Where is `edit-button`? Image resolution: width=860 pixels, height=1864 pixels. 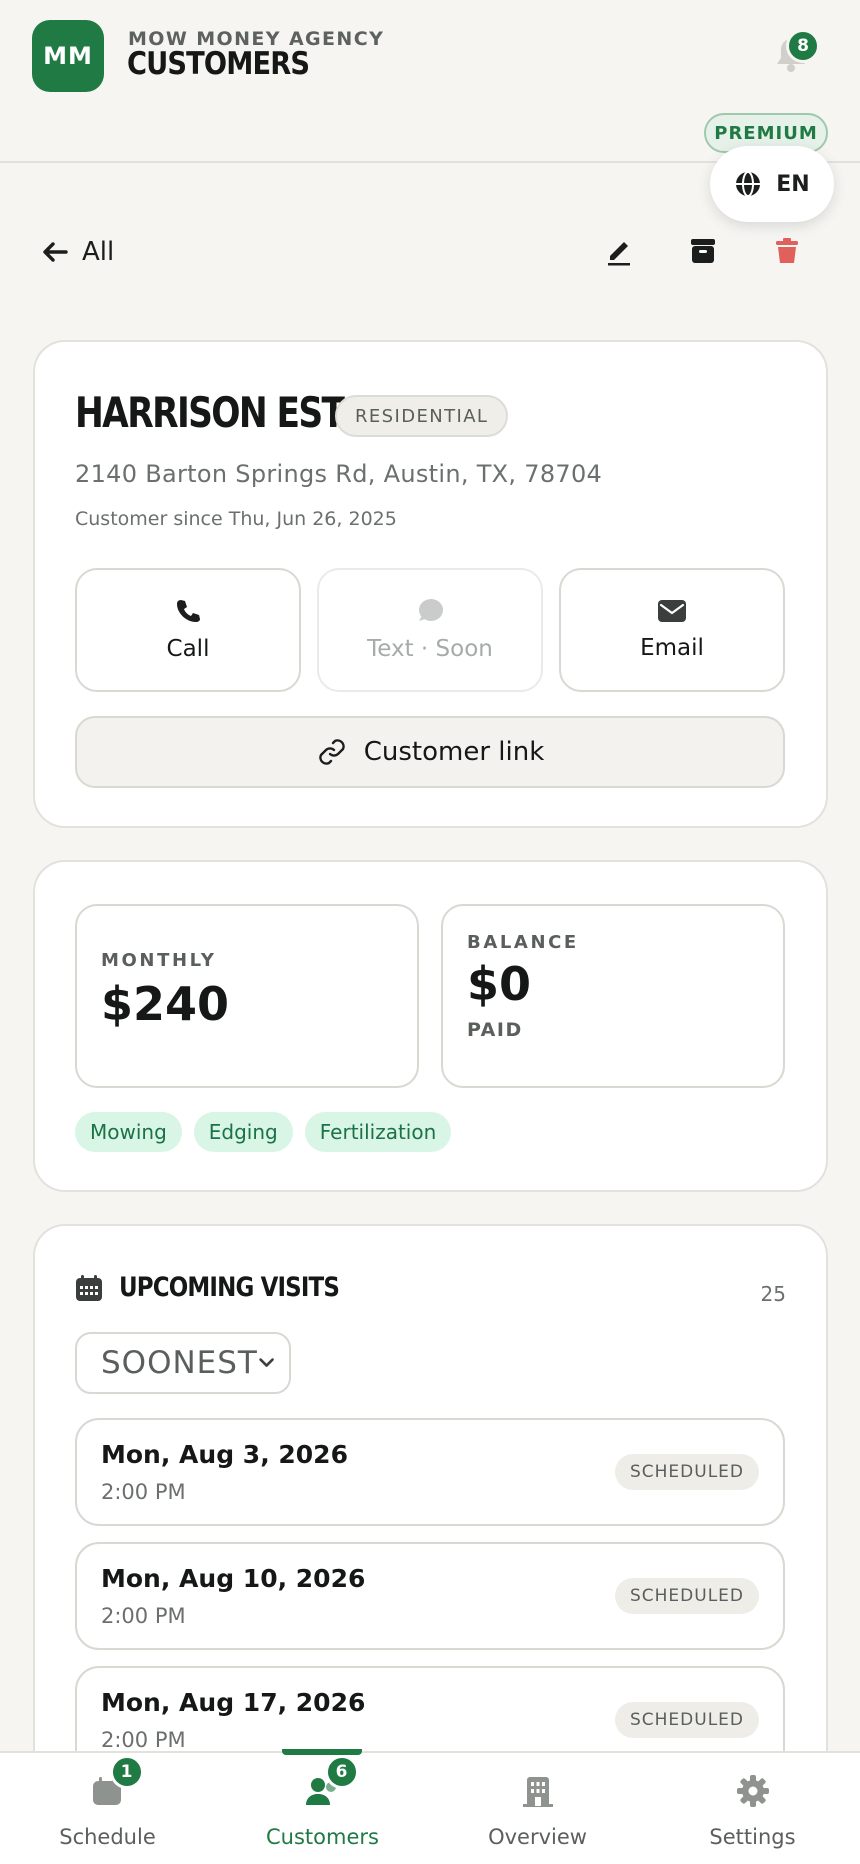
edit-button is located at coordinates (619, 251).